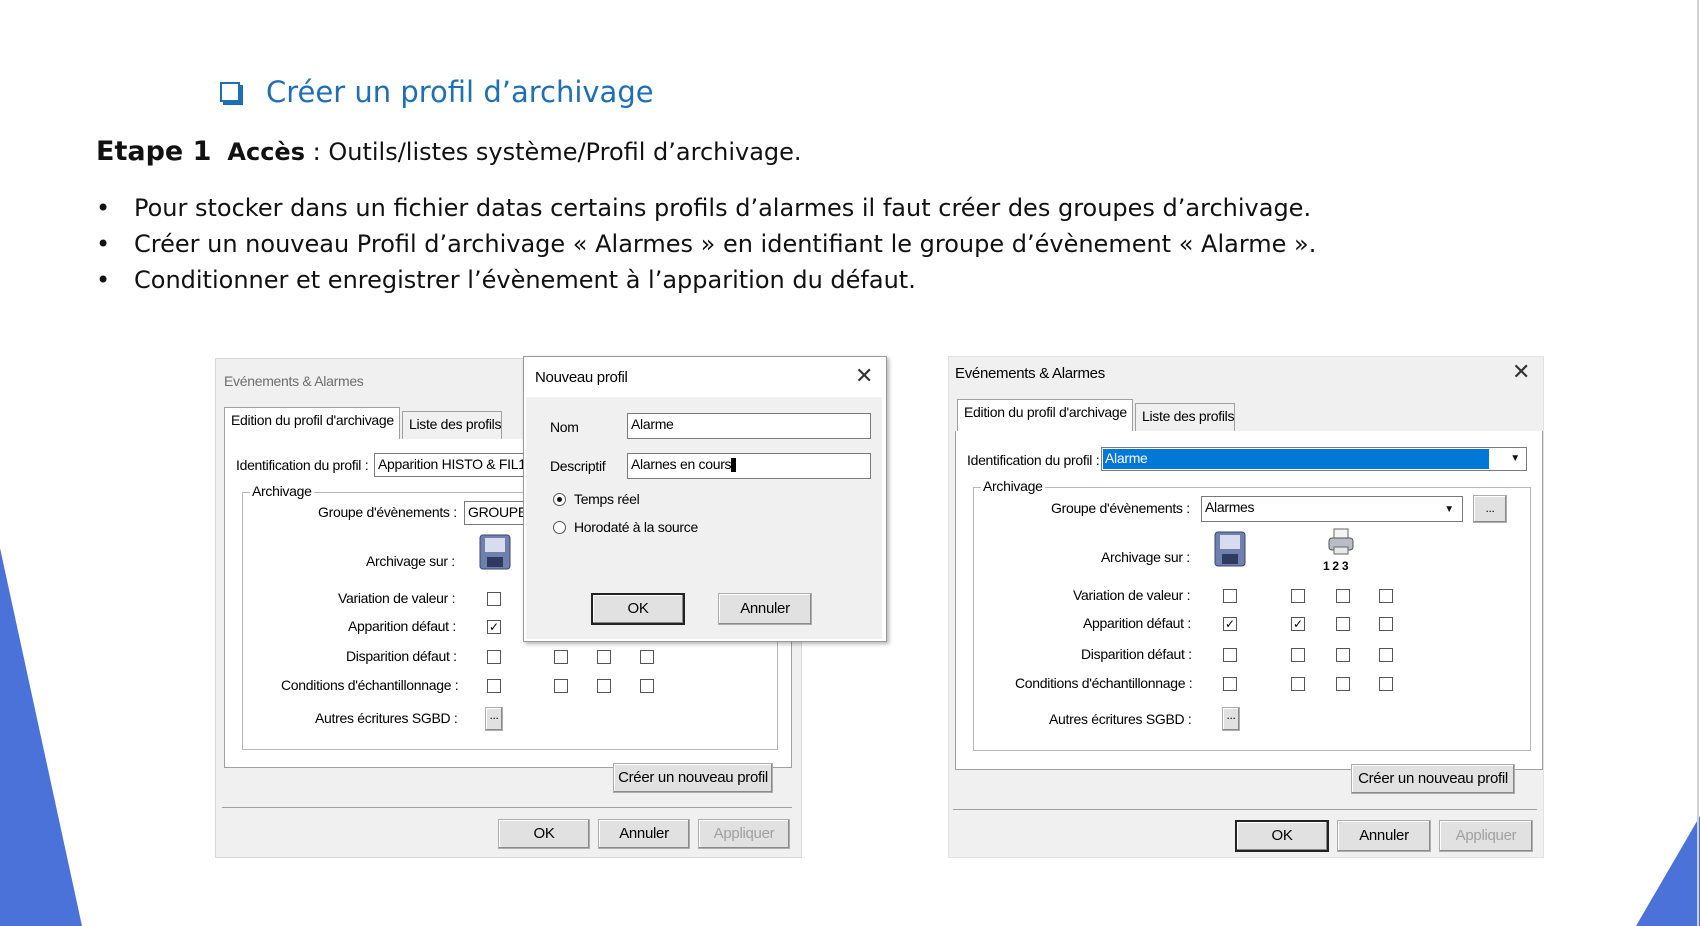 Image resolution: width=1700 pixels, height=926 pixels. What do you see at coordinates (1282, 836) in the screenshot?
I see `right-ok-button: OK` at bounding box center [1282, 836].